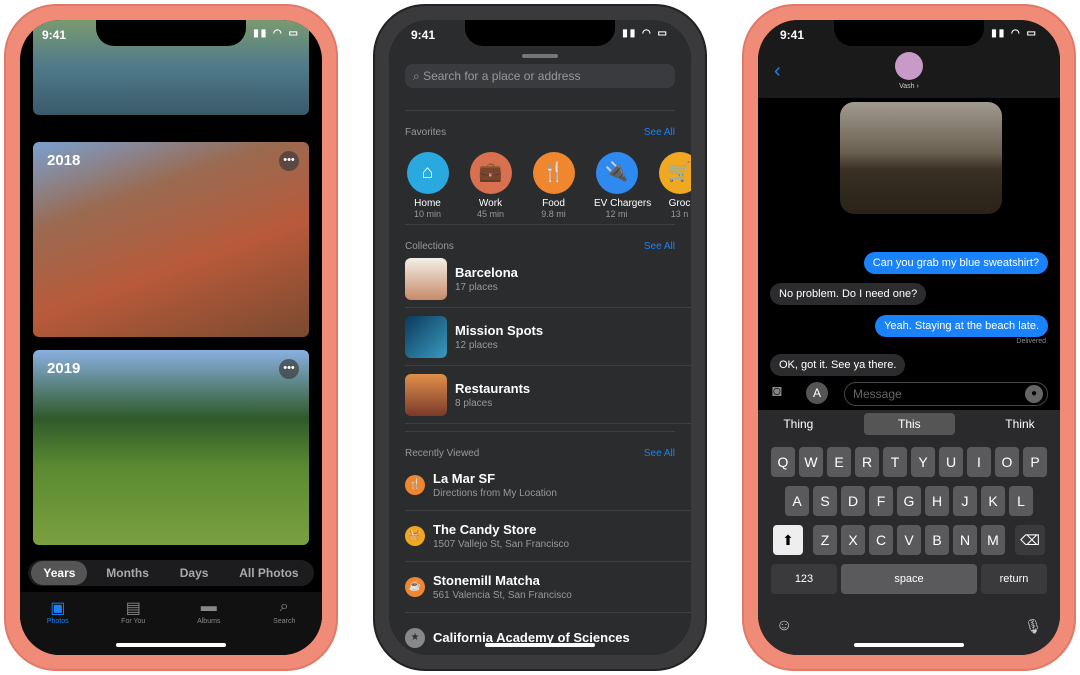  Describe the element at coordinates (961, 326) in the screenshot. I see `message-bubble-sent: Yeah. Staying at the beach late.` at that location.